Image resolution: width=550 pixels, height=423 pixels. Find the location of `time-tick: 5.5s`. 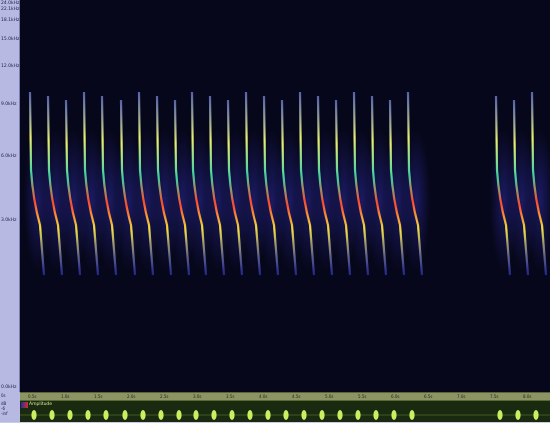

time-tick: 5.5s is located at coordinates (362, 396).